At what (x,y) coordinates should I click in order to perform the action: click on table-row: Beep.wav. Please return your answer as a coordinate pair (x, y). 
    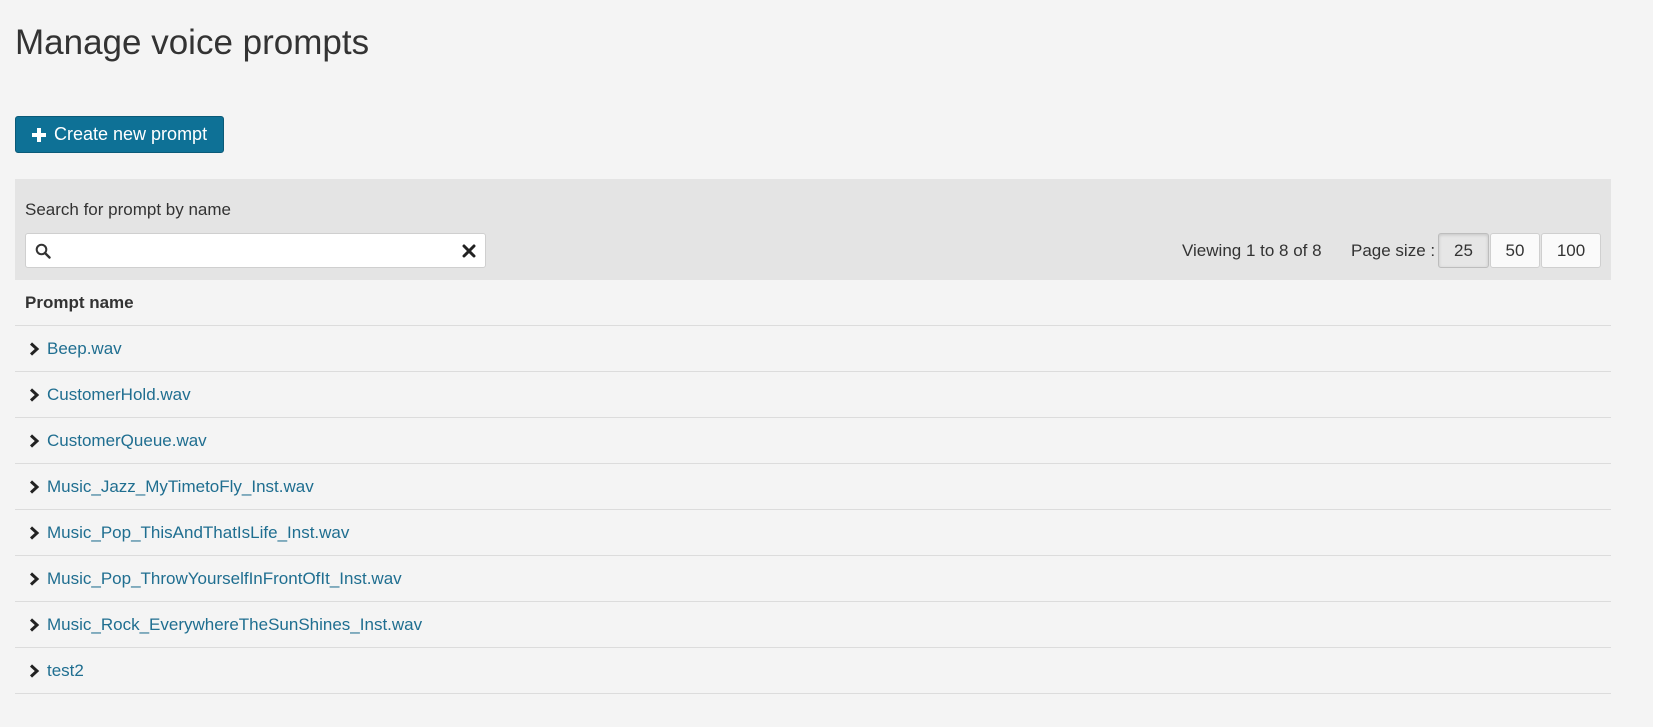
    Looking at the image, I should click on (813, 349).